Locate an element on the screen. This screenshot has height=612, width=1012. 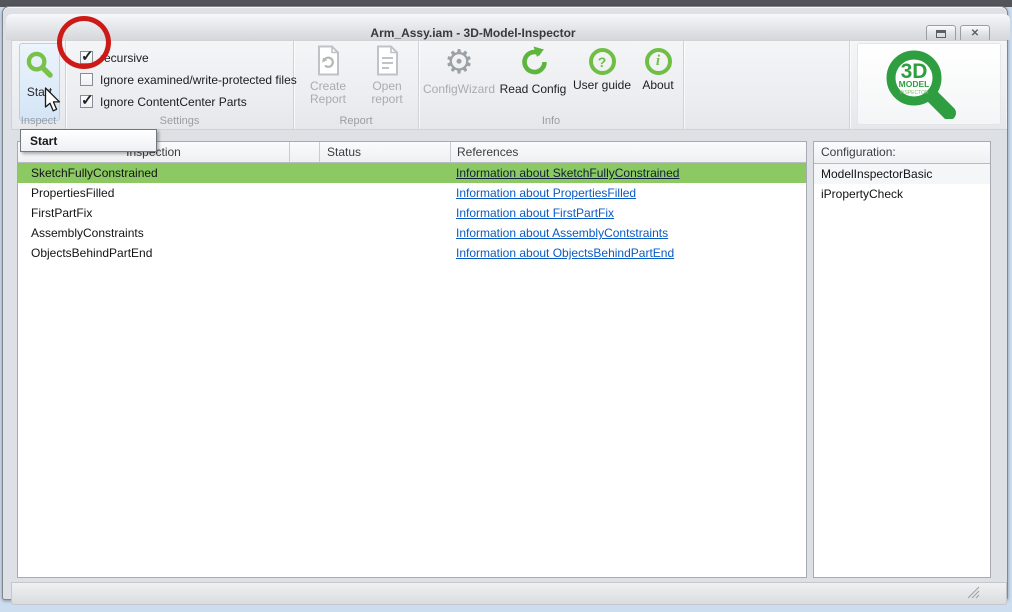
row-reference-cell: Information about SketchFullyConstrained is located at coordinates (628, 173).